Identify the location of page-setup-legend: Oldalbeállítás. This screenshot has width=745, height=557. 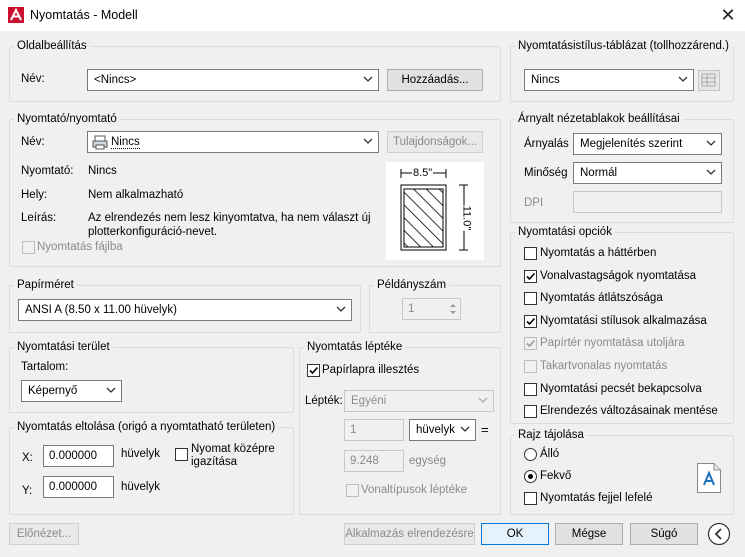
(52, 46).